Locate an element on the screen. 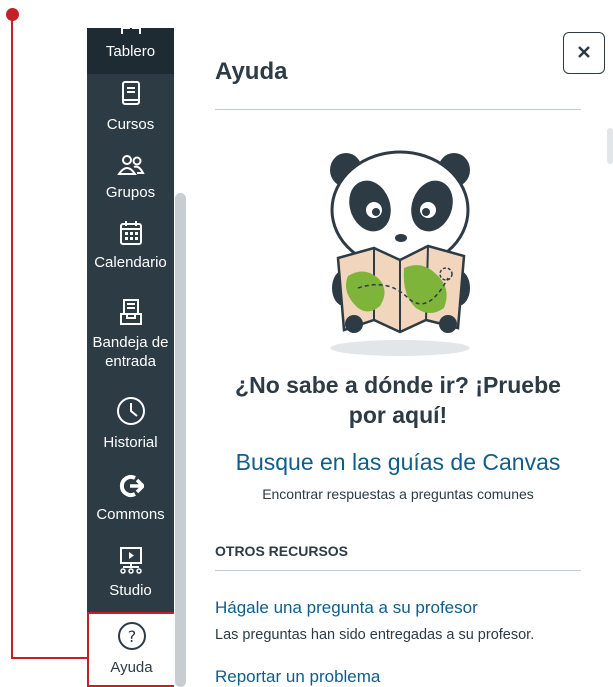  nav-label-history: Historial is located at coordinates (130, 442).